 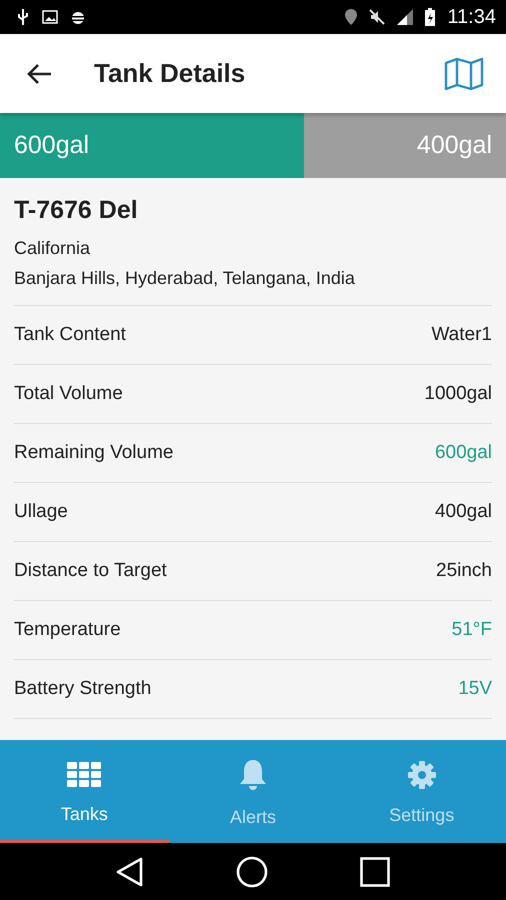 I want to click on detail-value: 25inch, so click(x=464, y=571).